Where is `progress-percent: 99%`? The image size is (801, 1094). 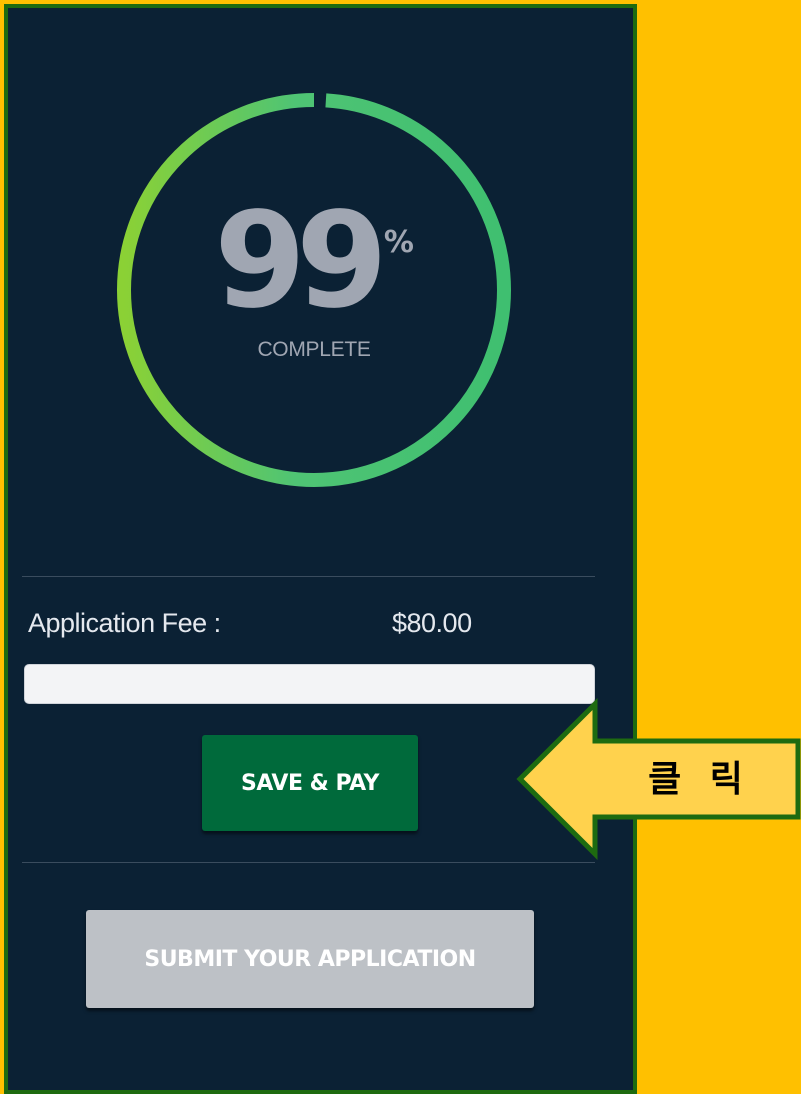 progress-percent: 99% is located at coordinates (314, 261).